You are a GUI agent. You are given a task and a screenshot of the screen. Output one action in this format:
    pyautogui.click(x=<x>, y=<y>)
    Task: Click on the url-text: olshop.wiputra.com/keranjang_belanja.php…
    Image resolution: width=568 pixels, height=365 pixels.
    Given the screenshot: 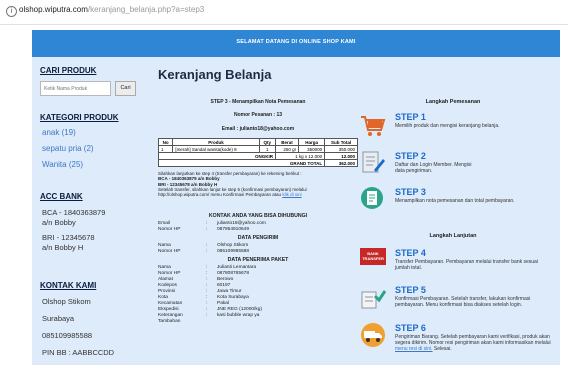 What is the action you would take?
    pyautogui.click(x=111, y=9)
    